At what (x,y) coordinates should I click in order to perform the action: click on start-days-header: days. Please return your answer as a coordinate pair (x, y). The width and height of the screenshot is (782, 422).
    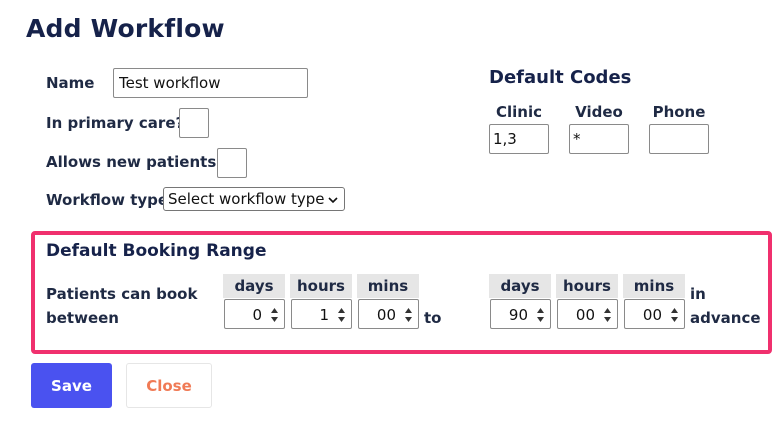
    Looking at the image, I should click on (254, 286).